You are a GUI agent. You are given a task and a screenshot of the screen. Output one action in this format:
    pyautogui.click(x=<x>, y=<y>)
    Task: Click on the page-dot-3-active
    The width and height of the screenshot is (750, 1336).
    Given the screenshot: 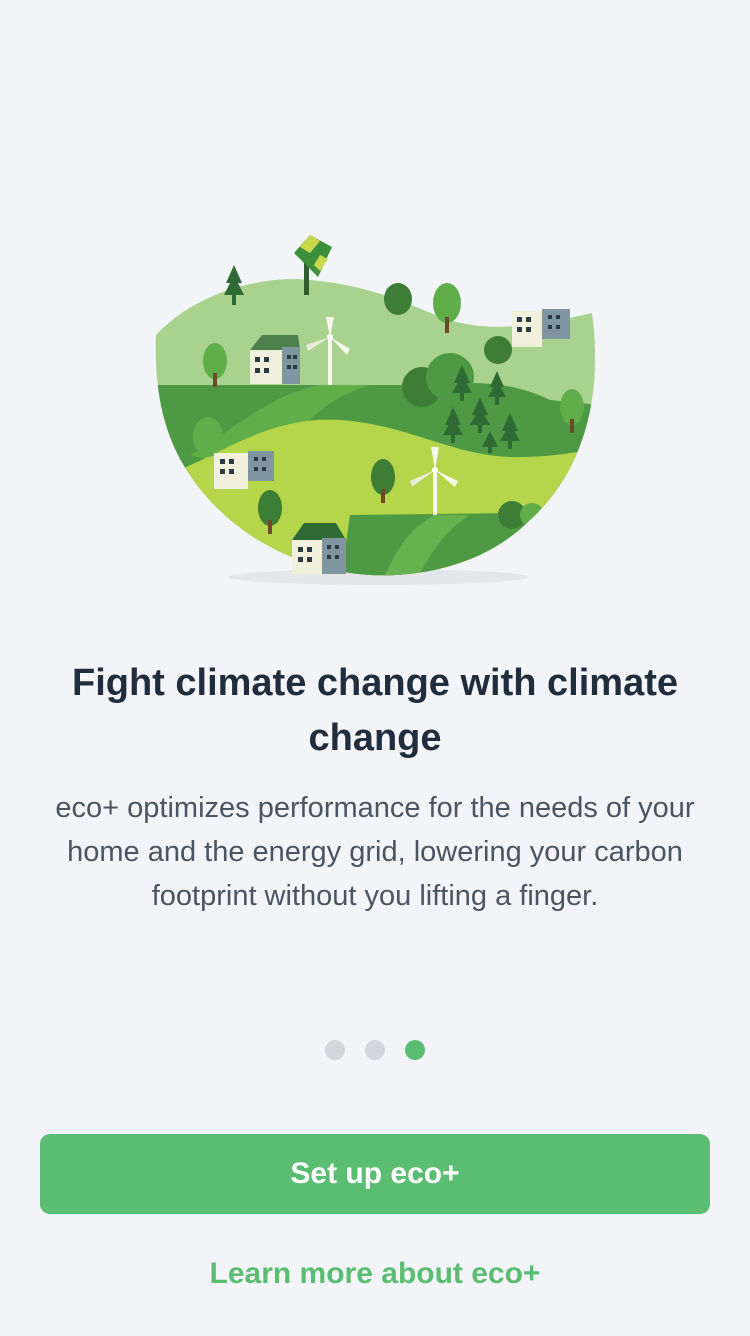 What is the action you would take?
    pyautogui.click(x=415, y=1050)
    